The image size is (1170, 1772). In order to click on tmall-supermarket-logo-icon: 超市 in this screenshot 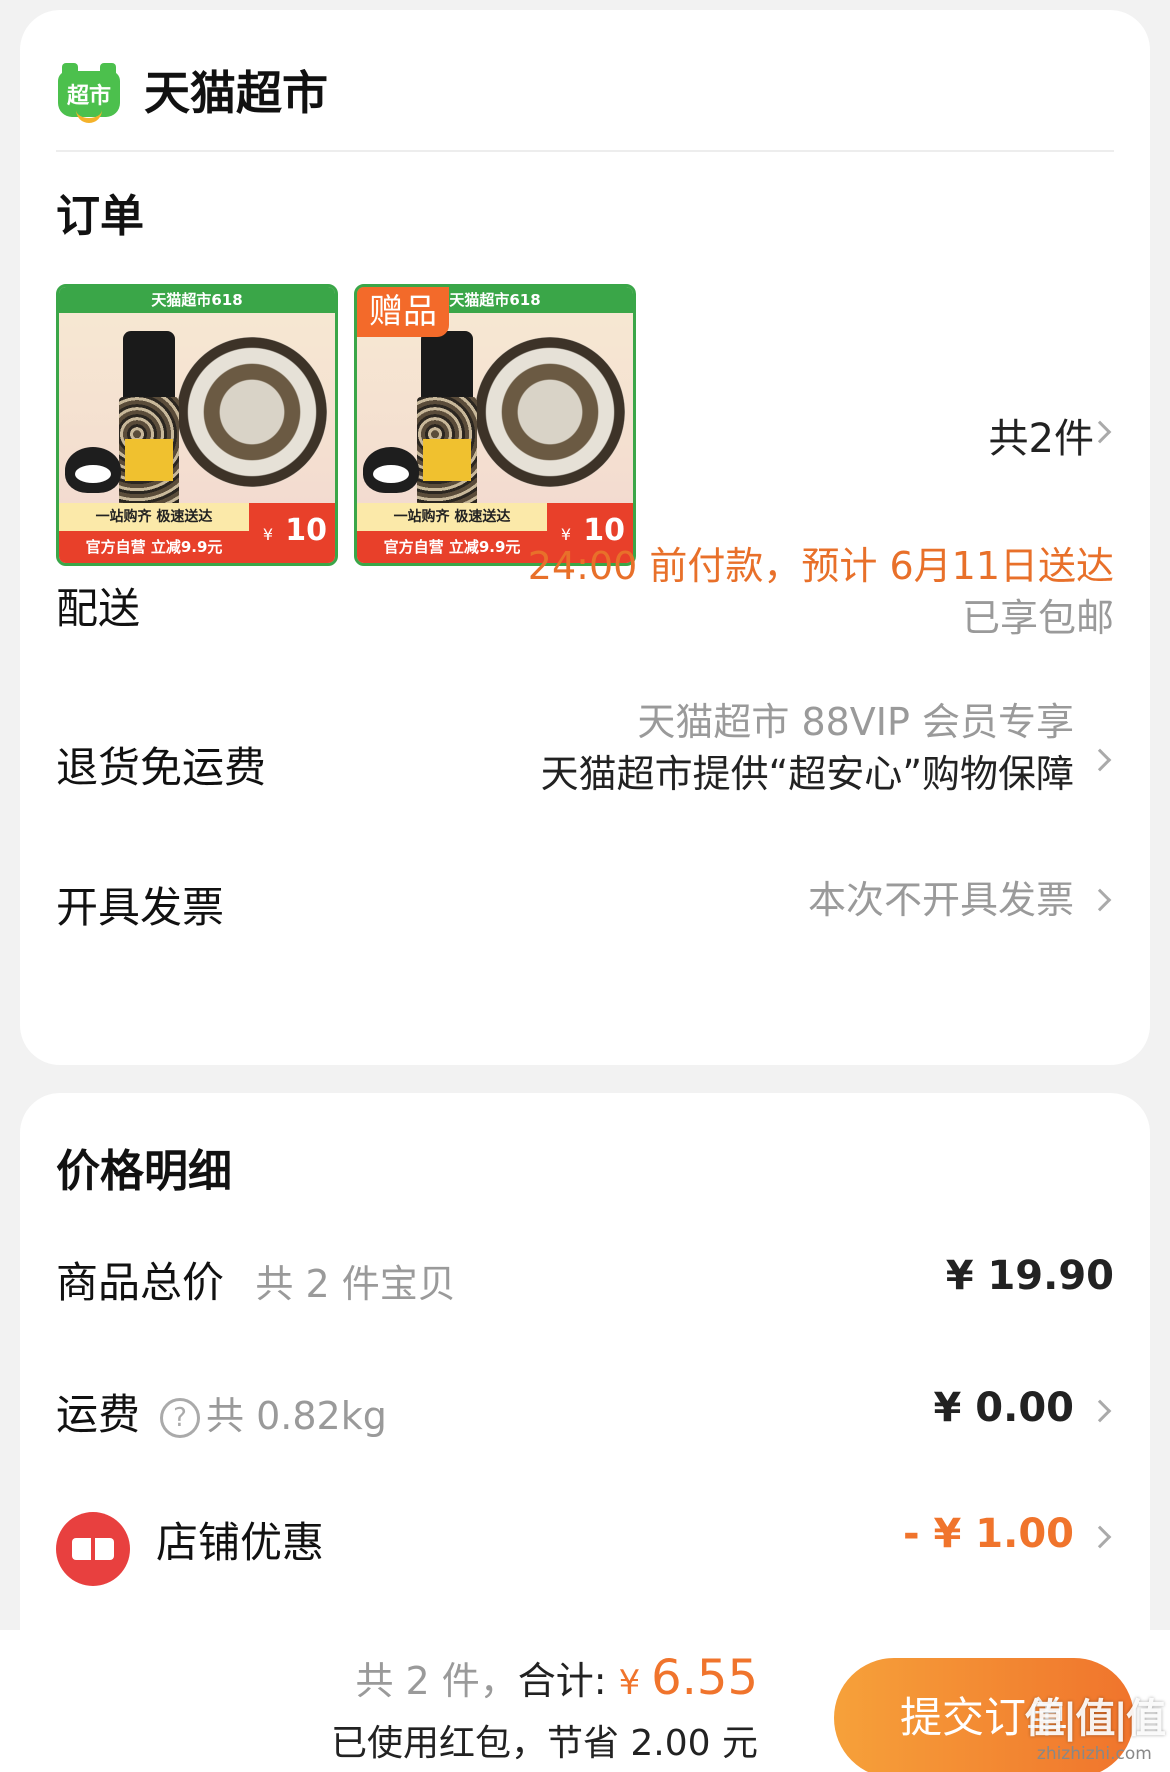, I will do `click(89, 93)`.